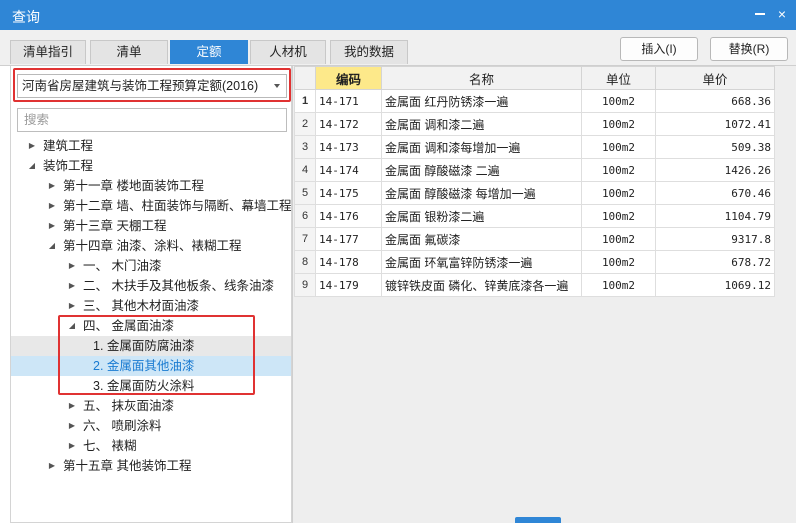  What do you see at coordinates (715, 216) in the screenshot?
I see `price-cell: 1104.79` at bounding box center [715, 216].